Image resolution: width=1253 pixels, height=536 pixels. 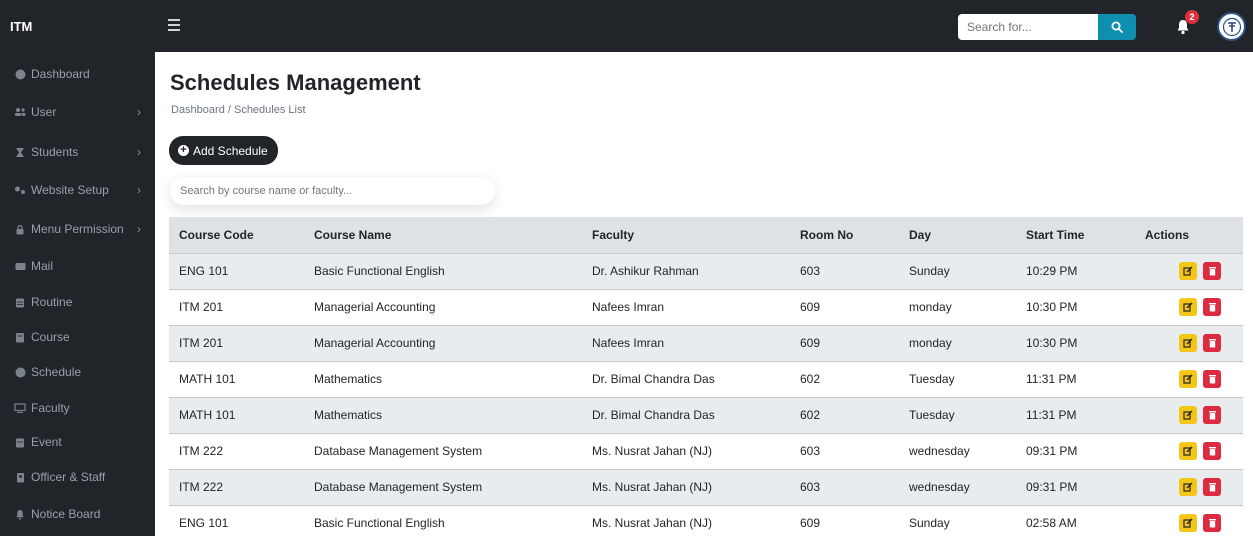 What do you see at coordinates (957, 378) in the screenshot?
I see `cell-day: Tuesday` at bounding box center [957, 378].